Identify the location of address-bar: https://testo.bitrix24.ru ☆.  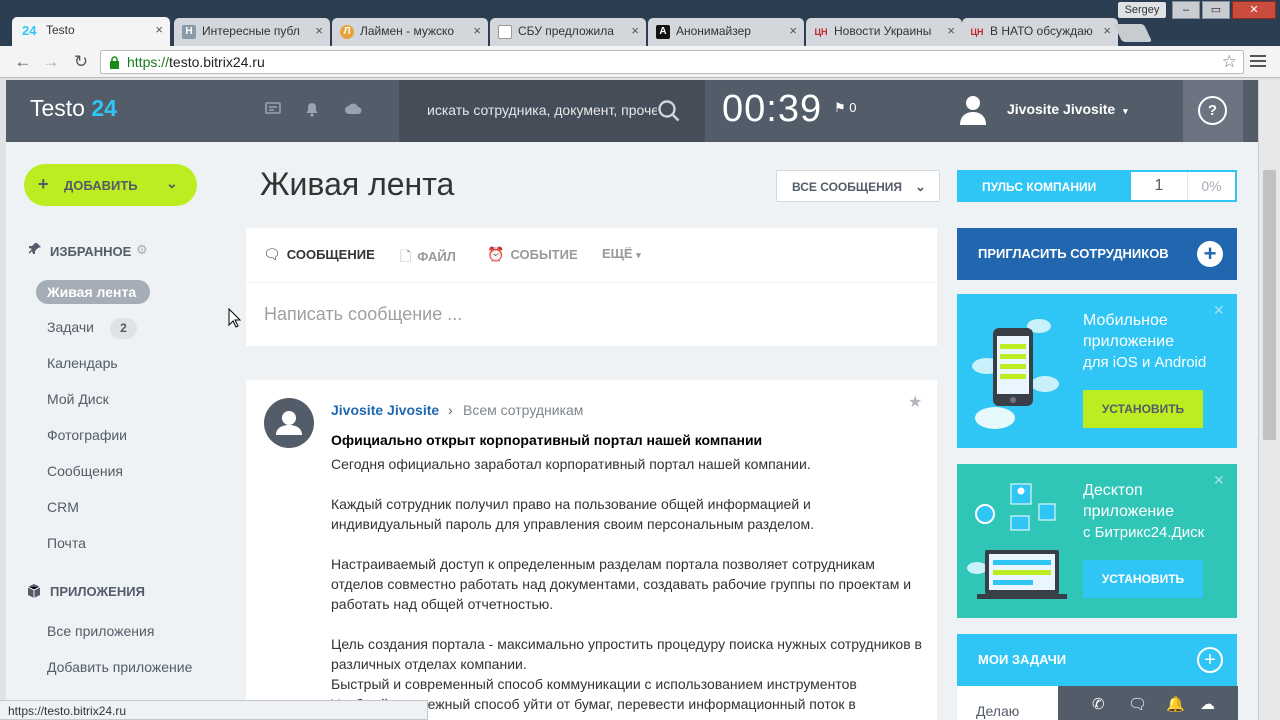
(672, 62).